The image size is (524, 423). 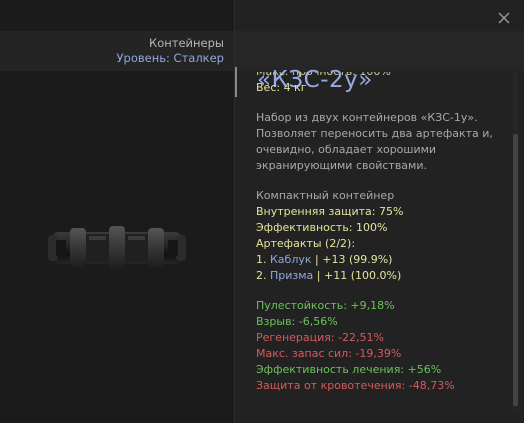 I want to click on scrollbar, so click(x=515, y=241).